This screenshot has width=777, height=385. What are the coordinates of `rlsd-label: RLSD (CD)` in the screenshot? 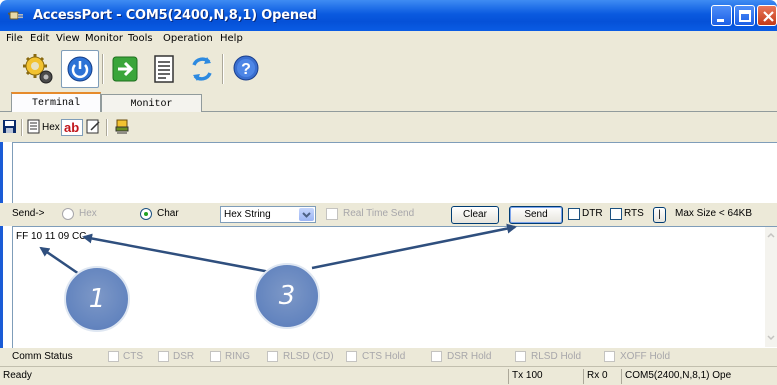 It's located at (308, 356).